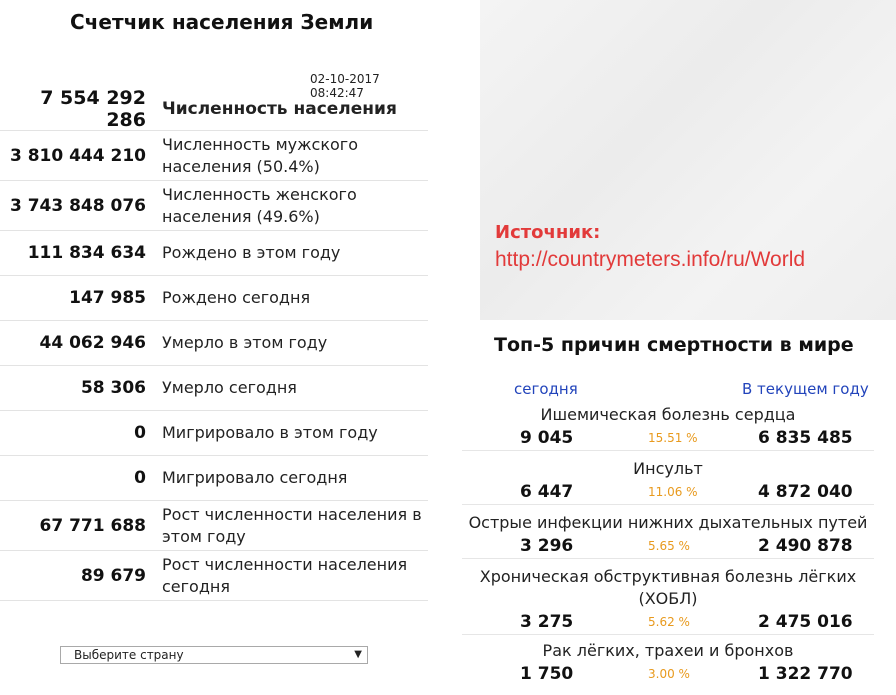 This screenshot has width=896, height=695. I want to click on stat-value: 3 810 444 210, so click(77, 155).